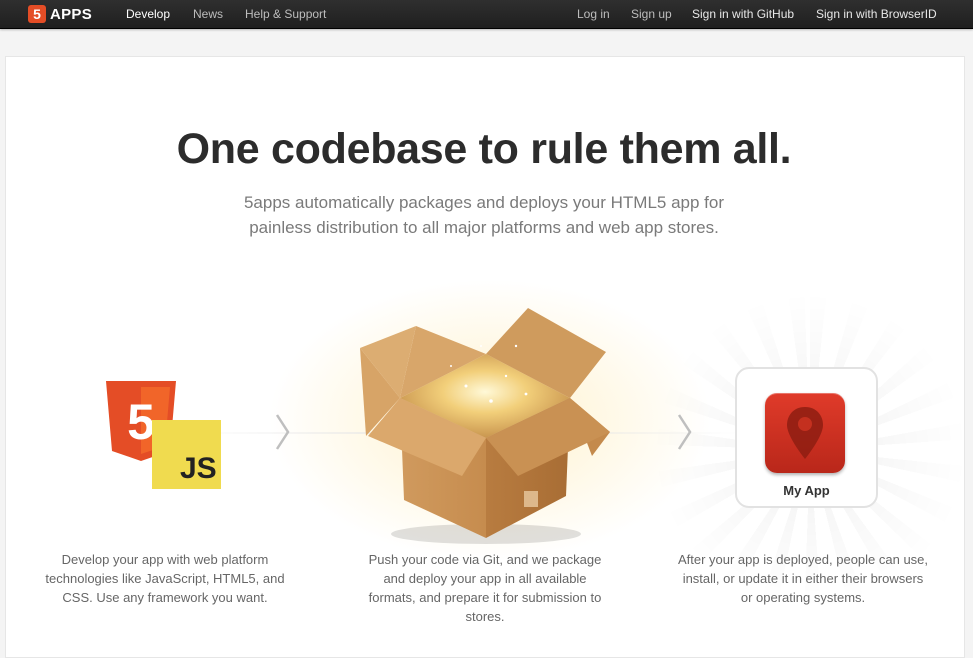  I want to click on logo-link: 5 APPS, so click(60, 14).